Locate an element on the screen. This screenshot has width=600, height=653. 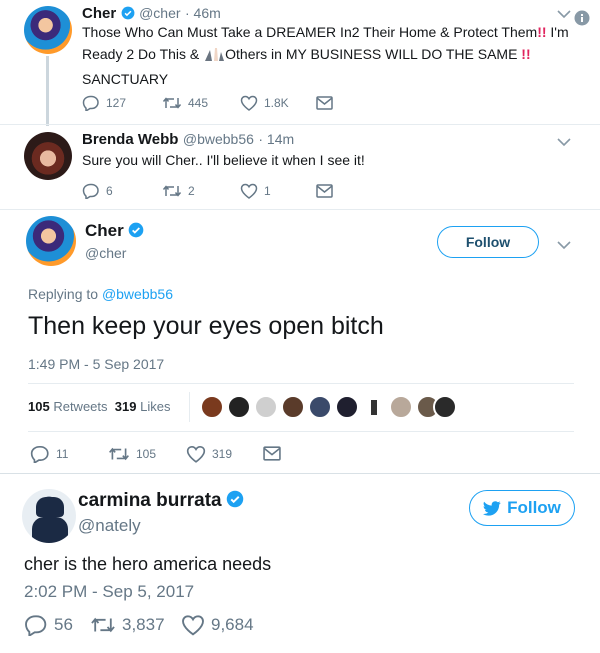
retweet-action: 445 is located at coordinates (185, 103).